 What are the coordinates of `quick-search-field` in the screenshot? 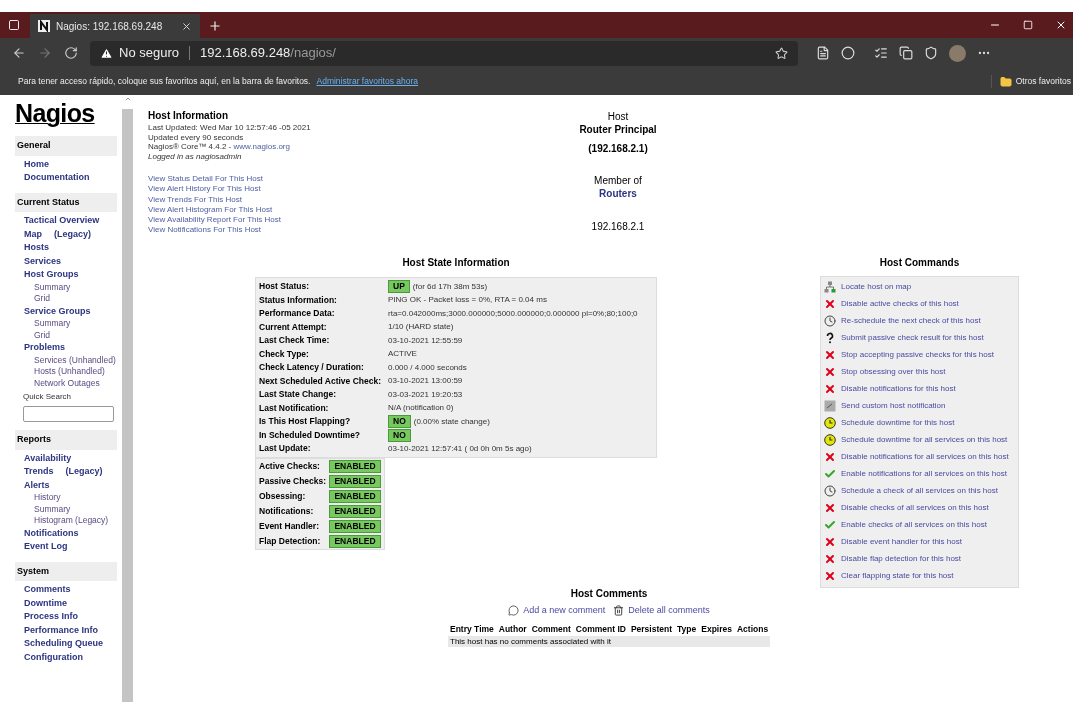 It's located at (68, 414).